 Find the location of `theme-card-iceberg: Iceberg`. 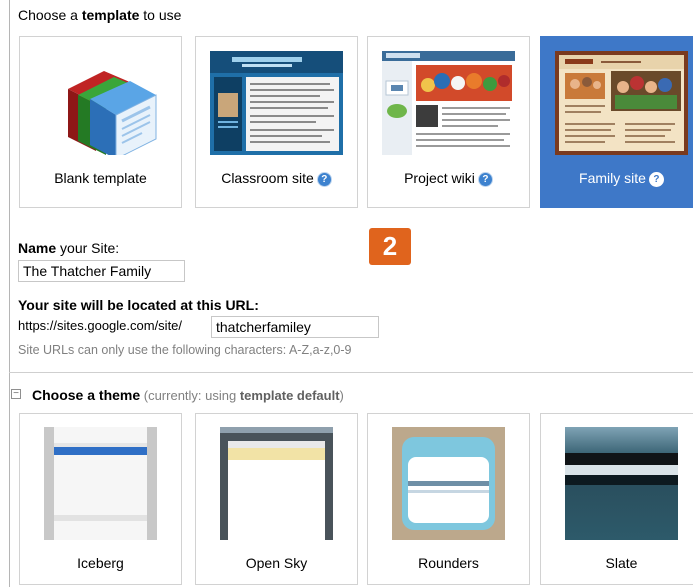

theme-card-iceberg: Iceberg is located at coordinates (100, 499).